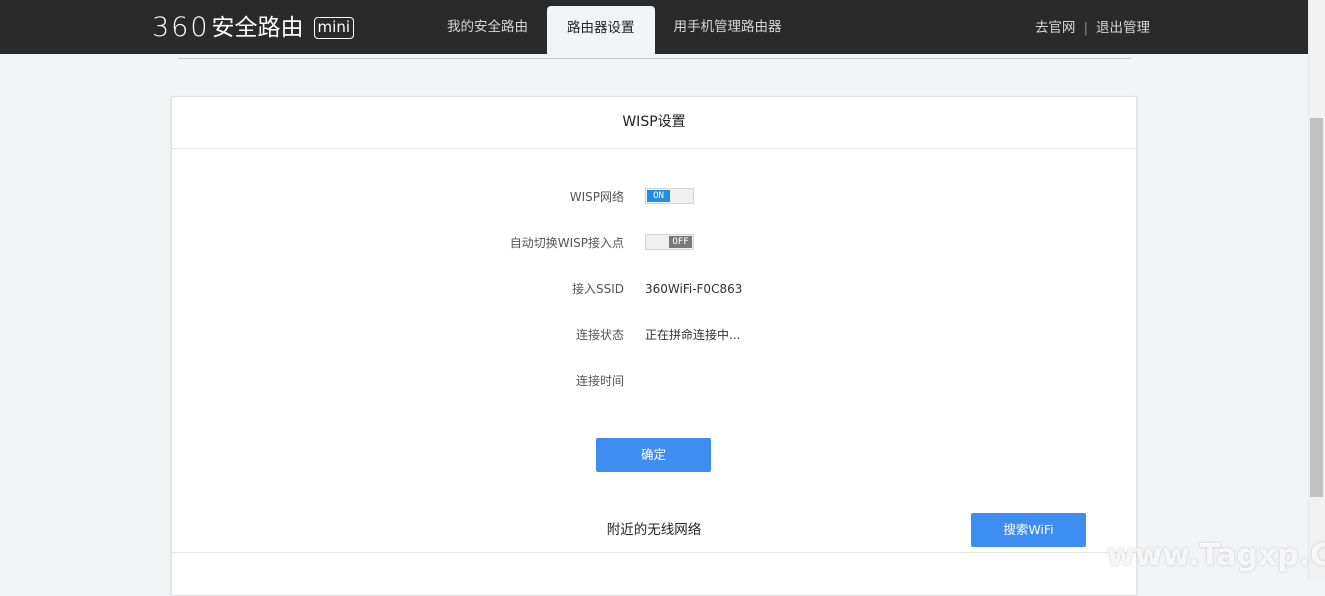 This screenshot has width=1325, height=596. I want to click on logo: 360 安全路由 mini, so click(253, 27).